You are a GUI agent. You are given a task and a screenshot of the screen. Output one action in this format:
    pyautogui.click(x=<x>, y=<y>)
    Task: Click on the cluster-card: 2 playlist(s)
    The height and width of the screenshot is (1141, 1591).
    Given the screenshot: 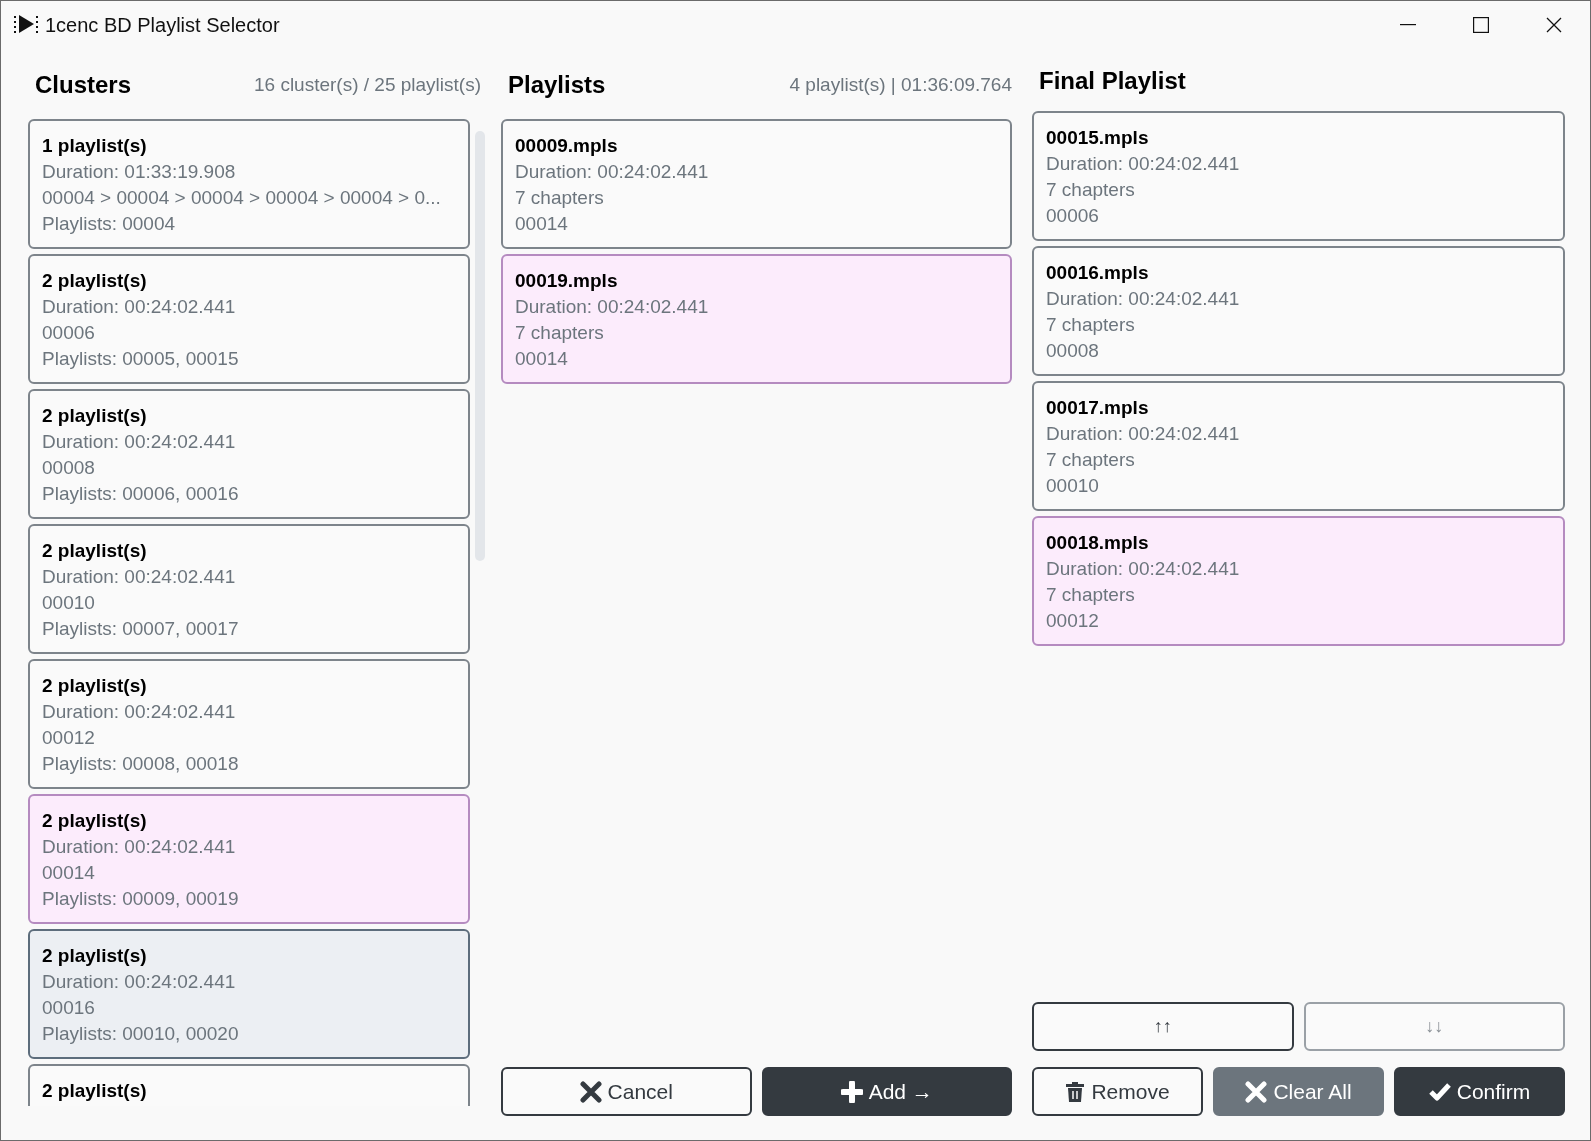 What is the action you would take?
    pyautogui.click(x=249, y=1085)
    